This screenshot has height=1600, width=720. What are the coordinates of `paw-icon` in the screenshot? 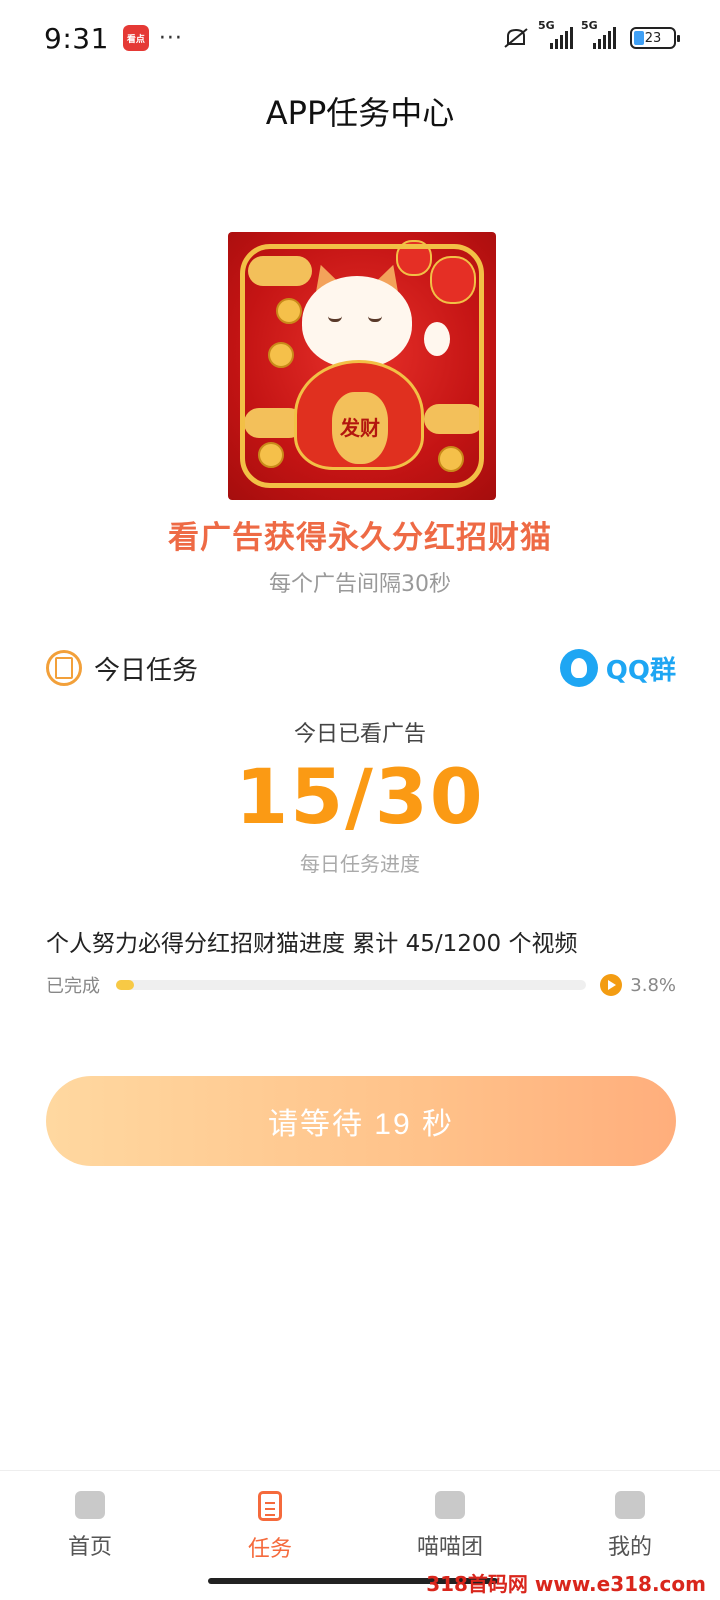 It's located at (450, 1505).